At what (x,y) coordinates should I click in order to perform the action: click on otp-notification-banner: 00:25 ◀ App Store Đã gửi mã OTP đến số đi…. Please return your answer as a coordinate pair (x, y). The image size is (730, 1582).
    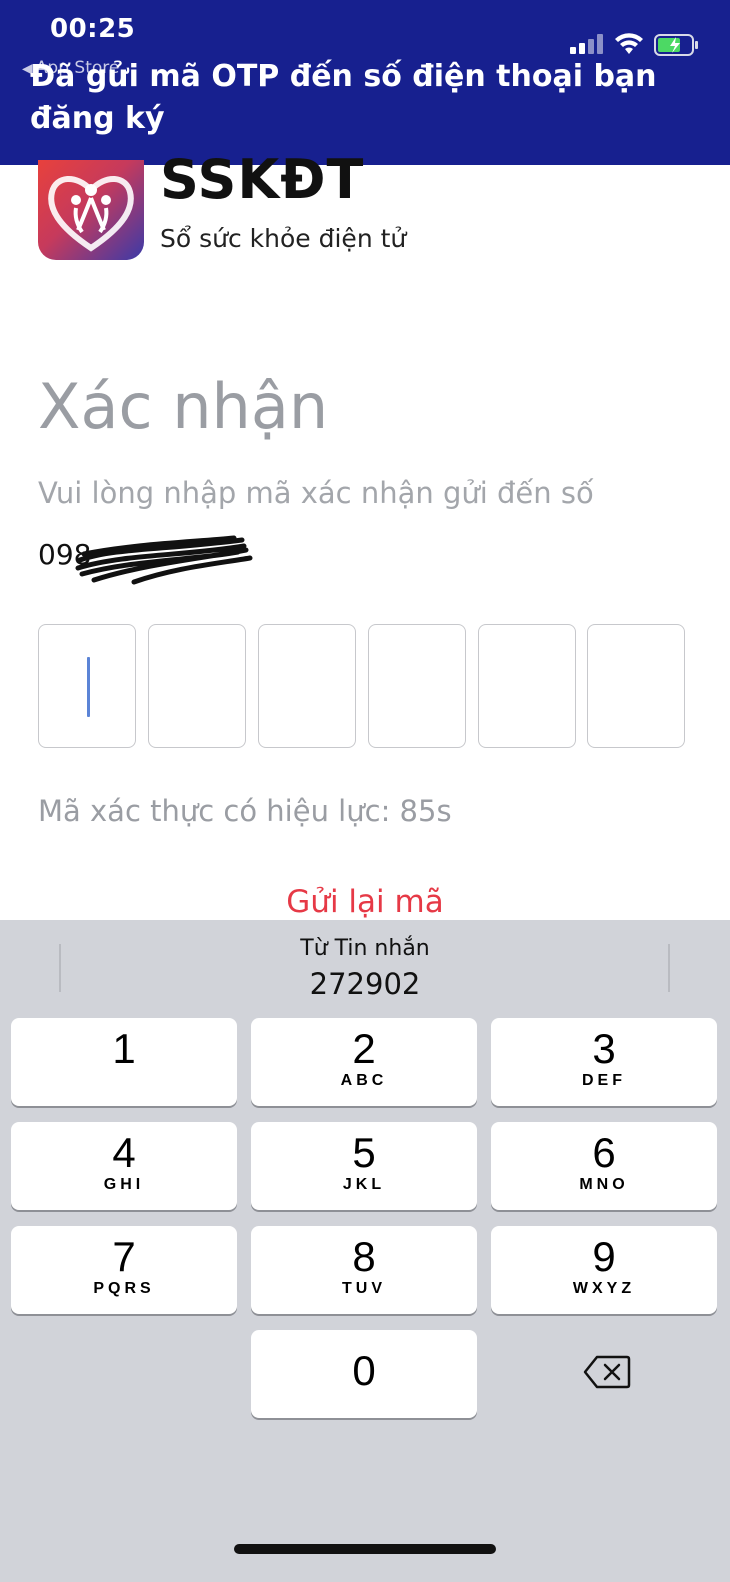
    Looking at the image, I should click on (365, 82).